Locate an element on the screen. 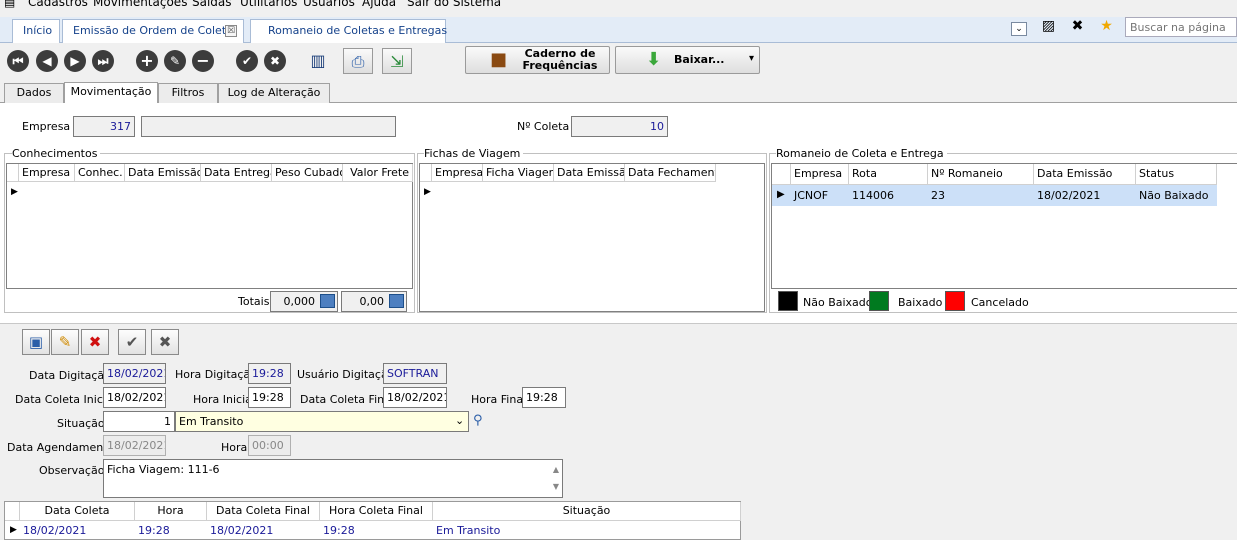 The height and width of the screenshot is (540, 1237). cancel-icon: ✖ is located at coordinates (275, 61).